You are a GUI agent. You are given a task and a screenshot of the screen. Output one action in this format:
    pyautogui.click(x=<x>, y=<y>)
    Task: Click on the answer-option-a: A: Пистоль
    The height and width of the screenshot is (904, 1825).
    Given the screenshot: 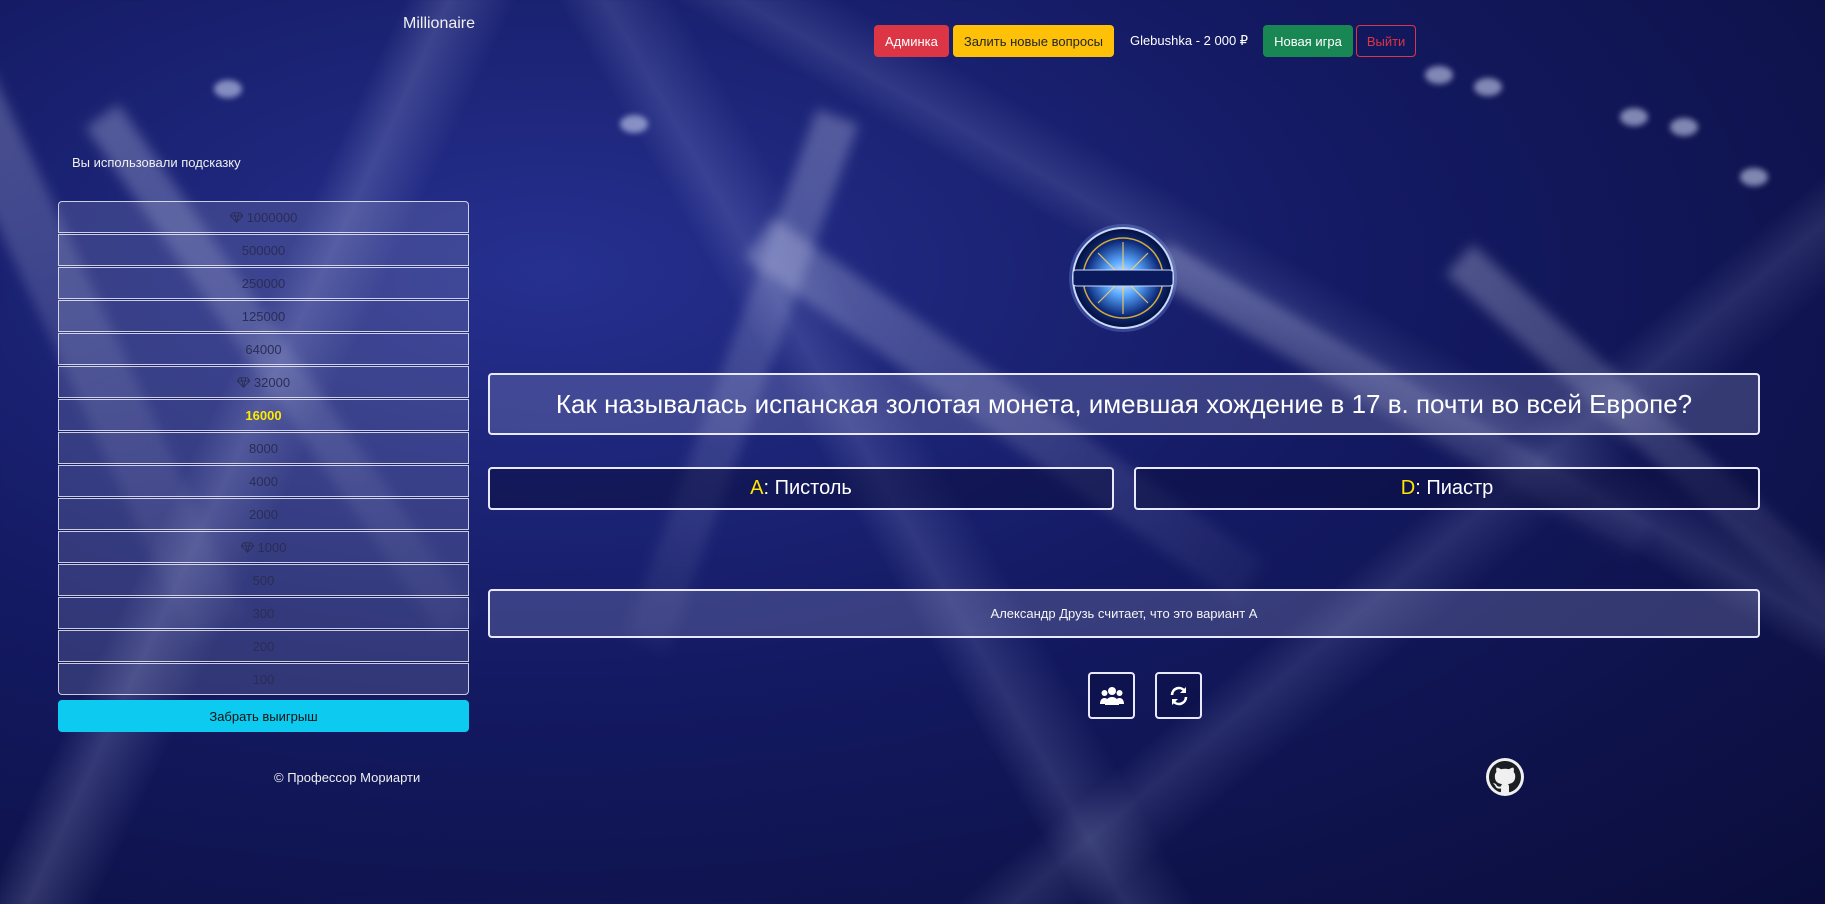 What is the action you would take?
    pyautogui.click(x=801, y=488)
    